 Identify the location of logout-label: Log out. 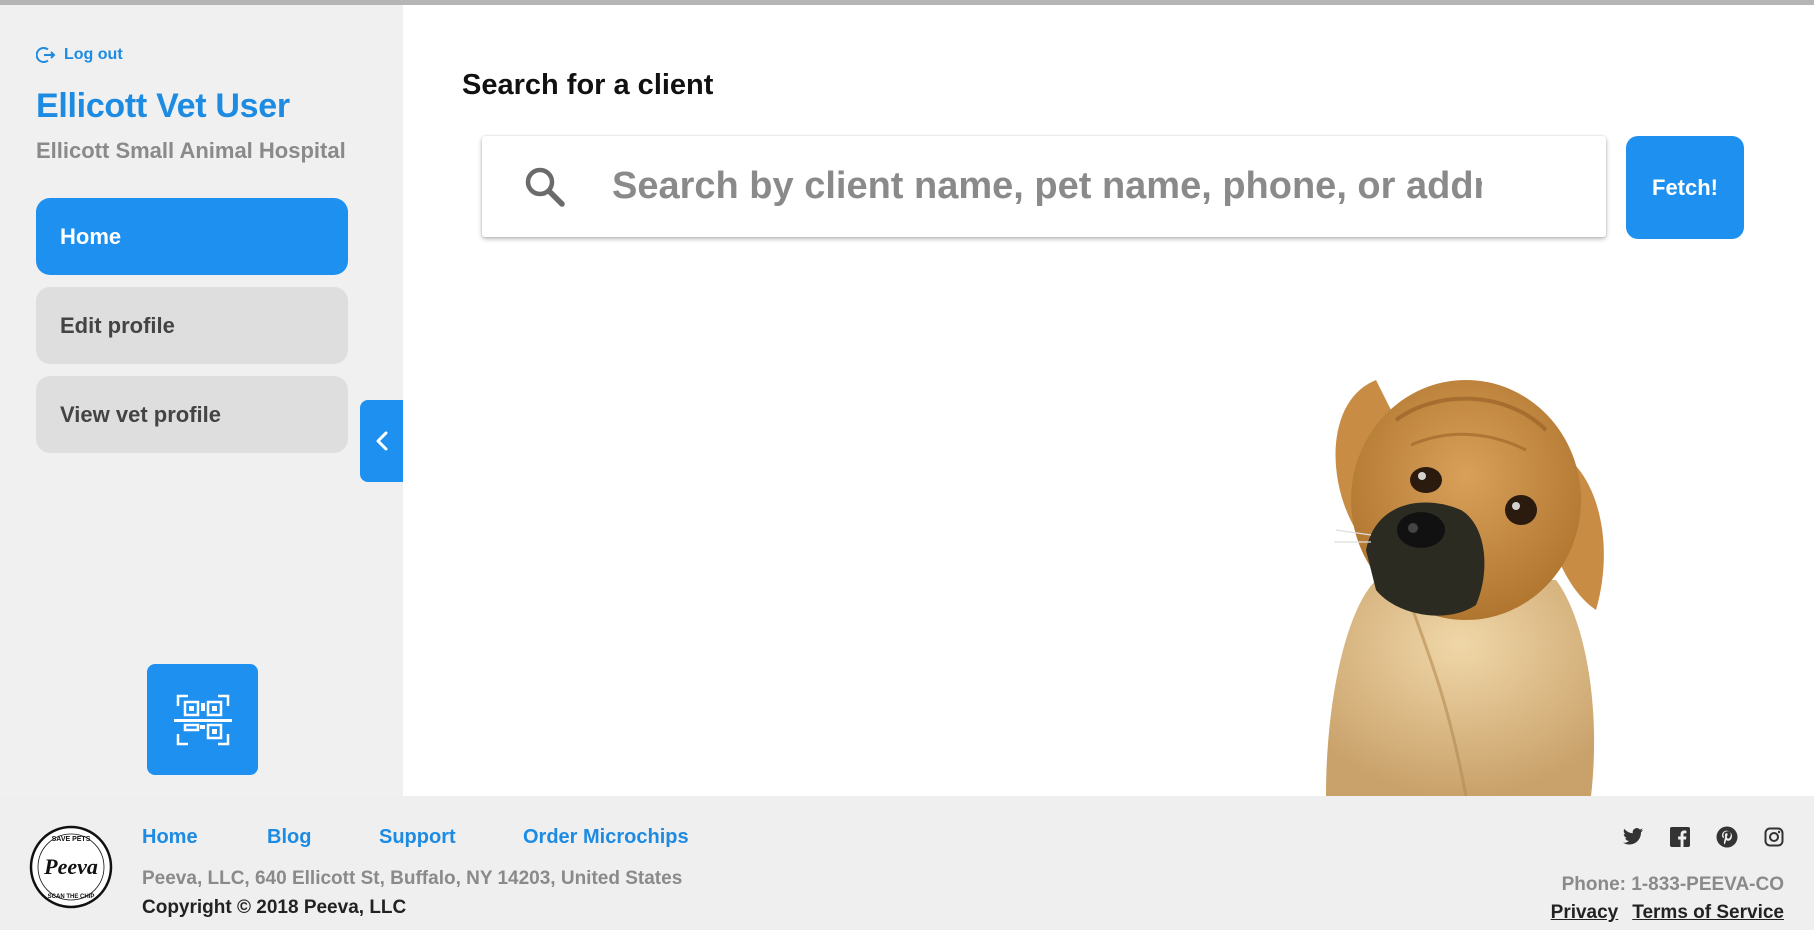
(93, 54).